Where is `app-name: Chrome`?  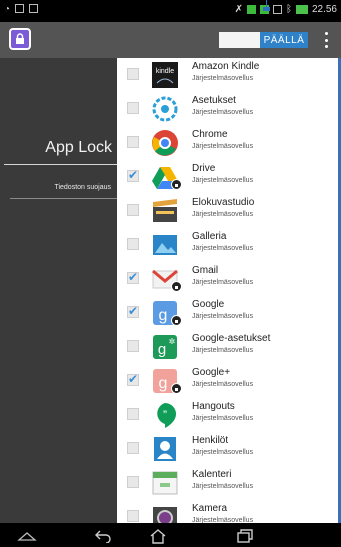
app-name: Chrome is located at coordinates (210, 134).